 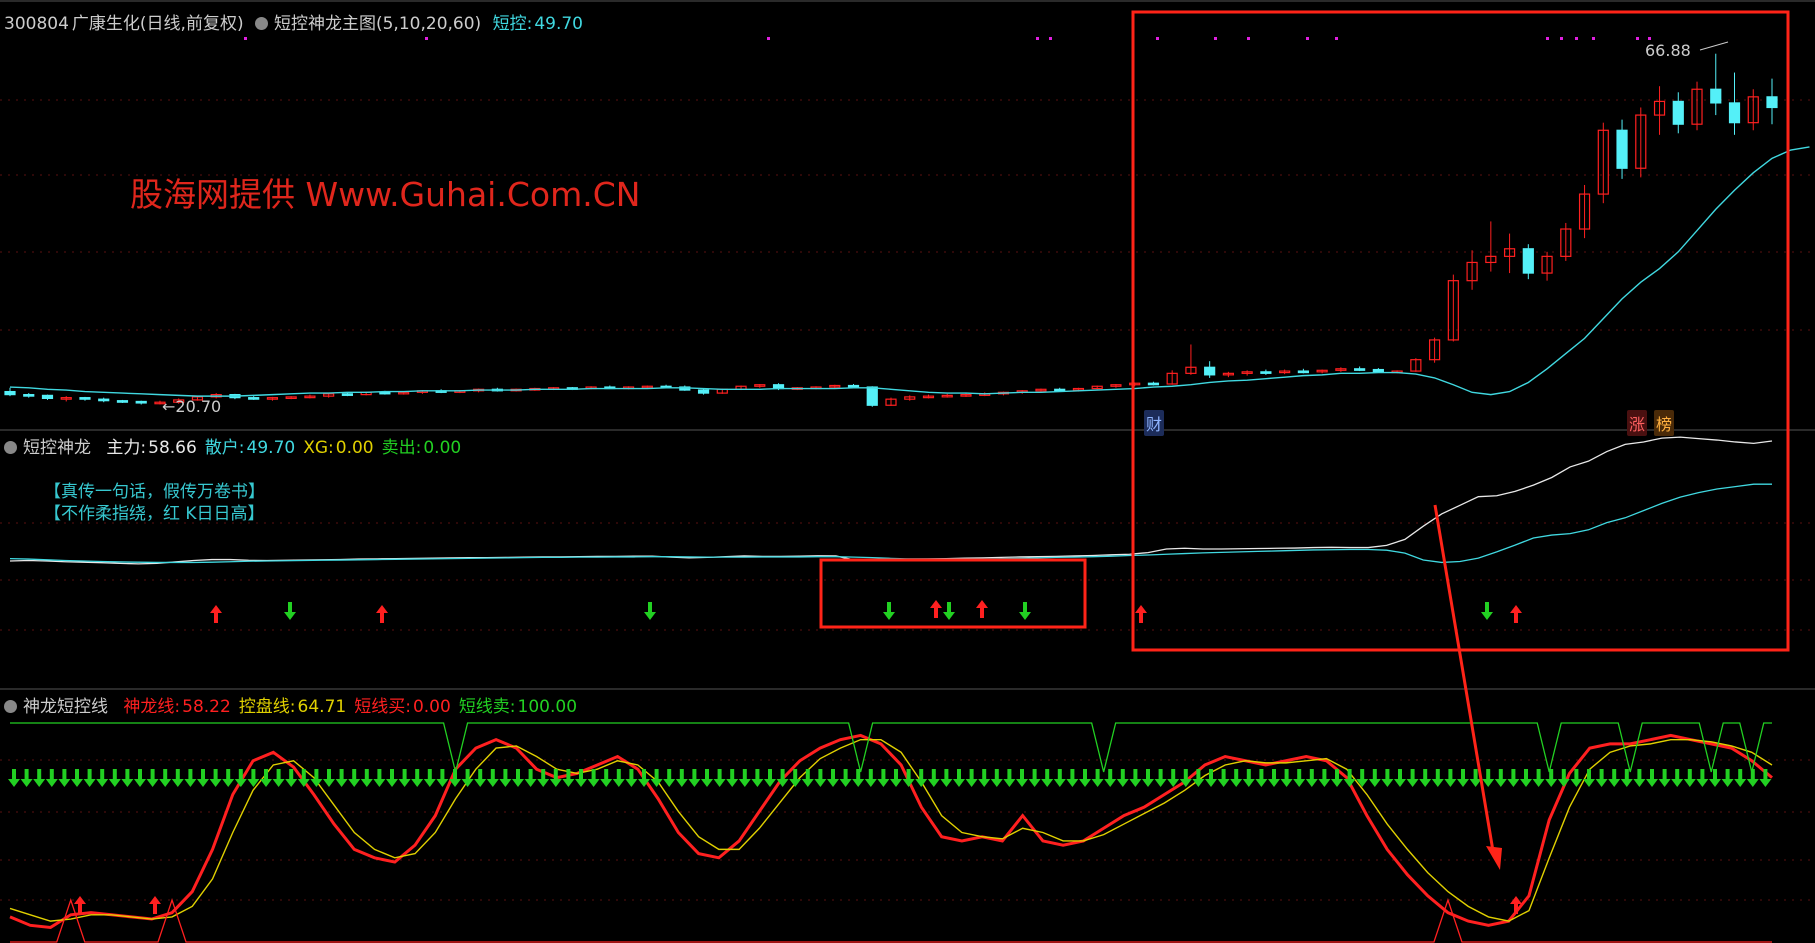 I want to click on indicator-value: 49.70, so click(x=558, y=24).